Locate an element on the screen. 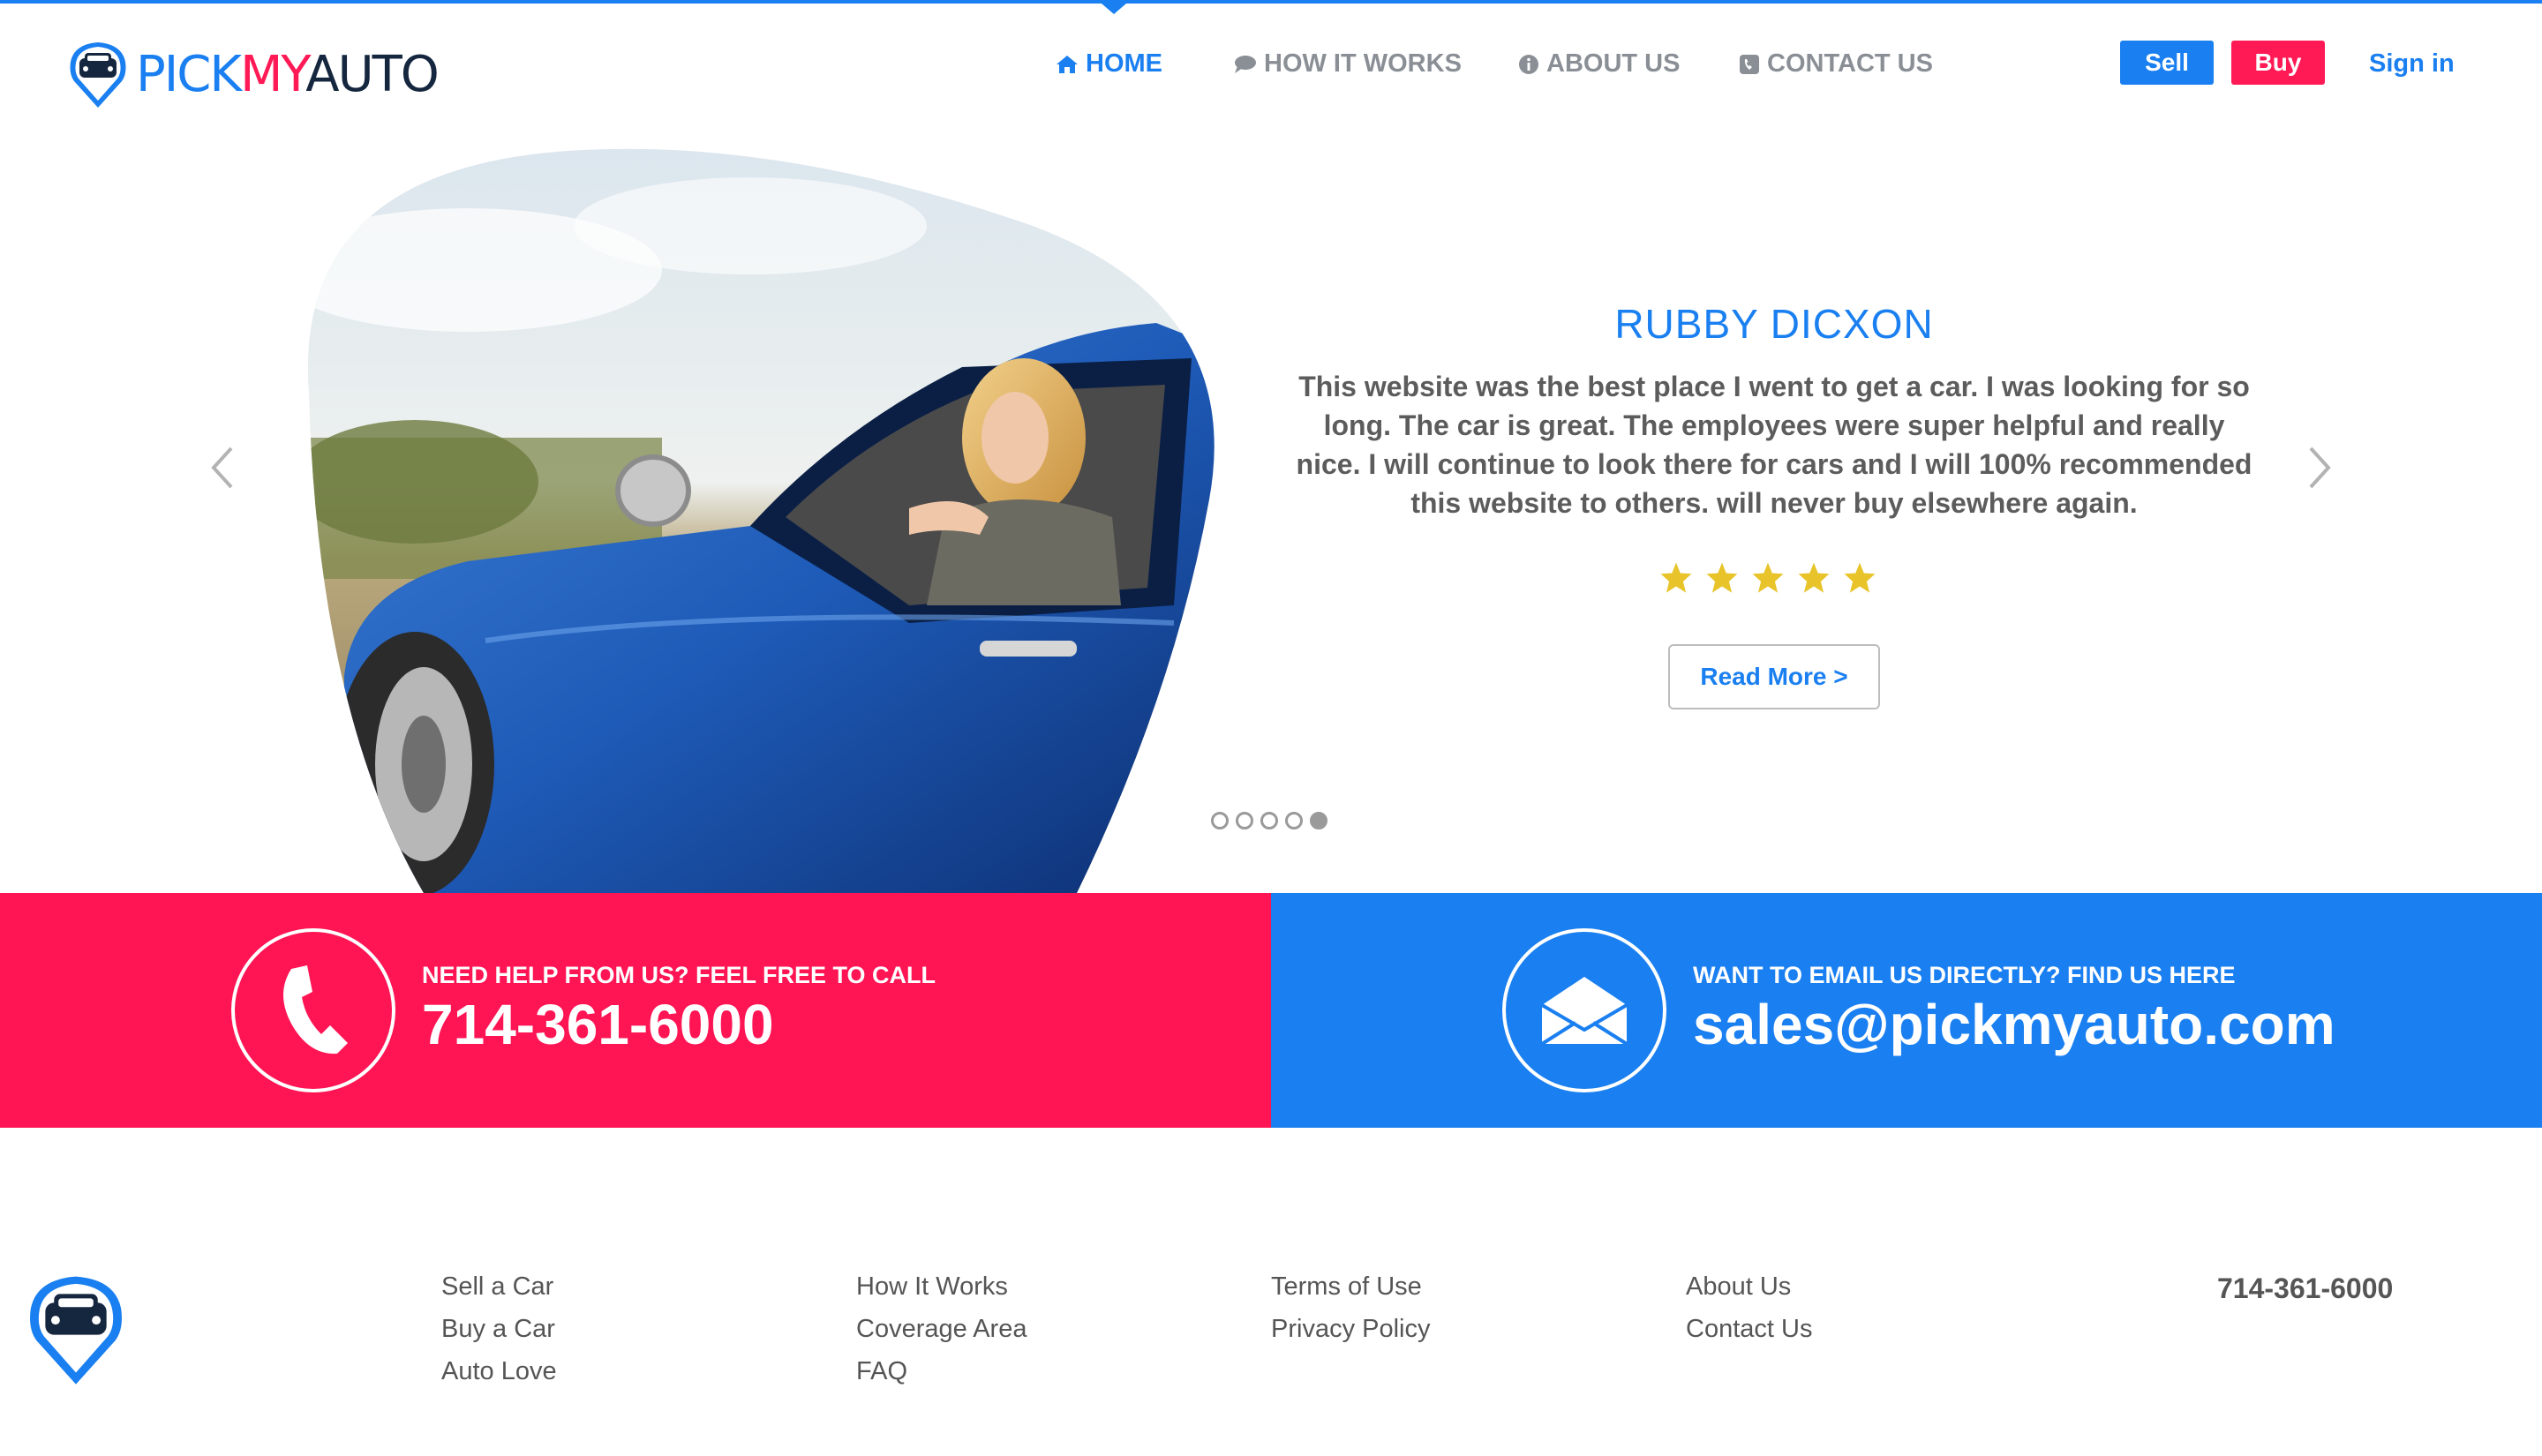 The image size is (2542, 1456). carousel-indicators is located at coordinates (1269, 820).